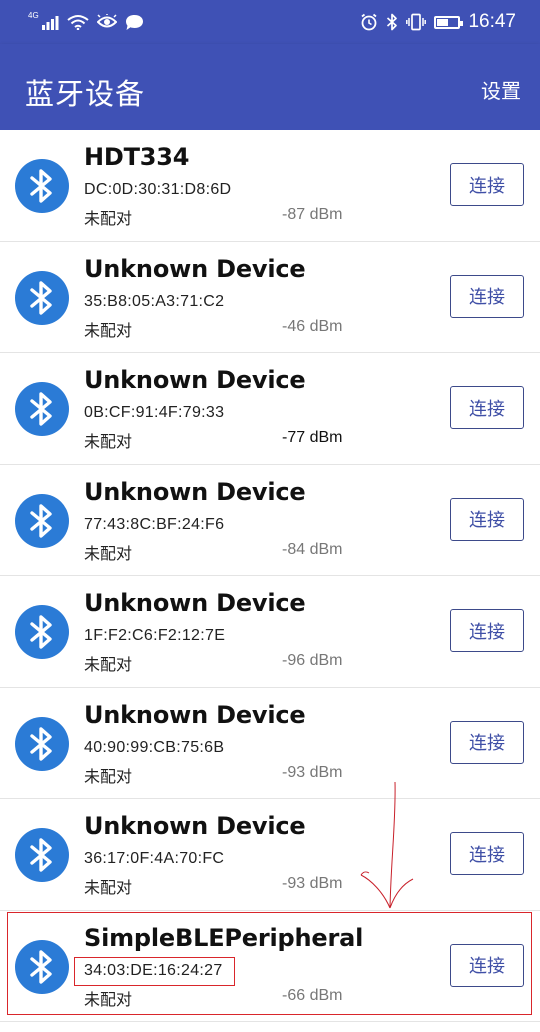 This screenshot has width=540, height=1032. Describe the element at coordinates (50, 23) in the screenshot. I see `network-signal-icon` at that location.